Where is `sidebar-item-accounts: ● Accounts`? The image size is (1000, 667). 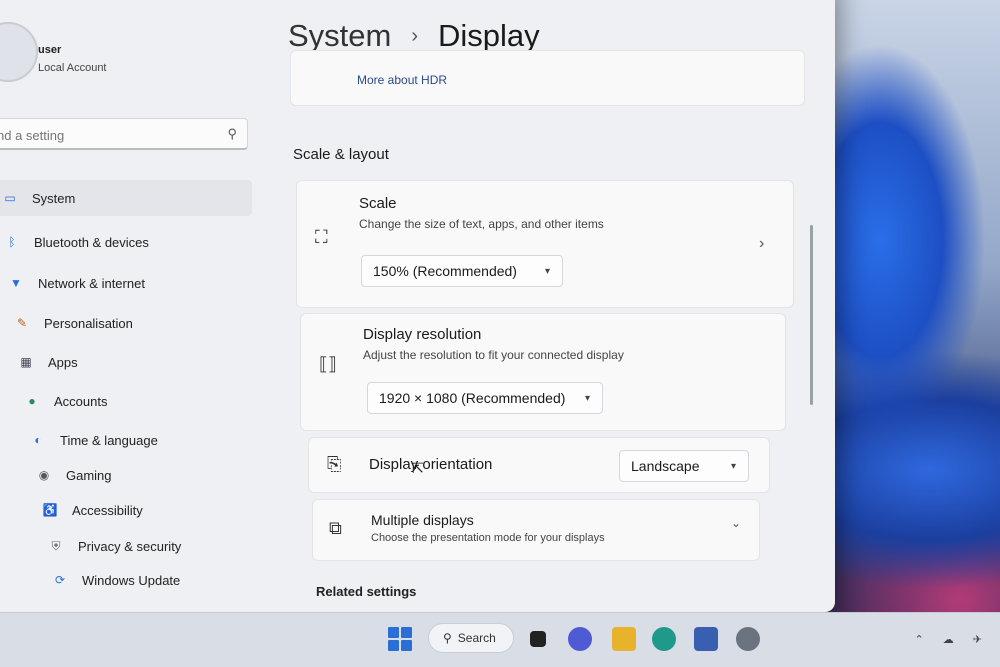 sidebar-item-accounts: ● Accounts is located at coordinates (134, 401).